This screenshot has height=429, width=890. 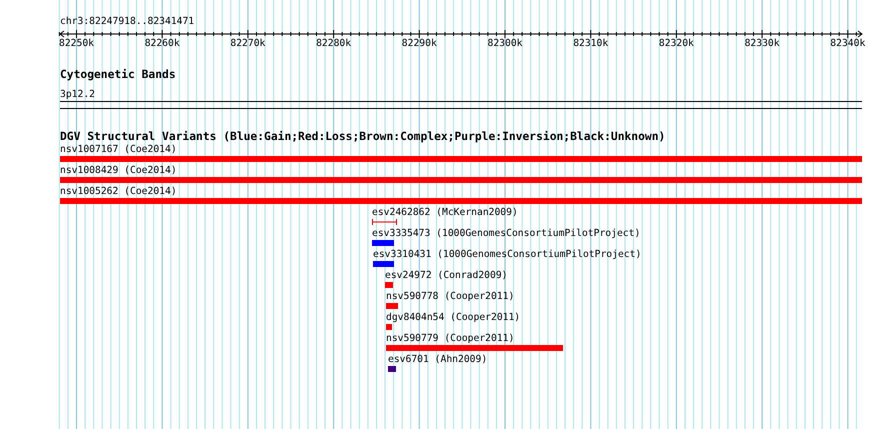 What do you see at coordinates (450, 296) in the screenshot?
I see `feature-label: nsv590778 (Cooper2011)` at bounding box center [450, 296].